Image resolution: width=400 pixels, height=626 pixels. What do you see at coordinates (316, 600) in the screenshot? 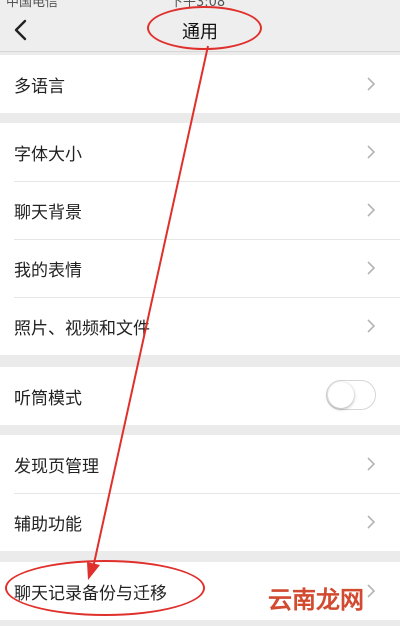
I see `watermark-text: 云南龙网` at bounding box center [316, 600].